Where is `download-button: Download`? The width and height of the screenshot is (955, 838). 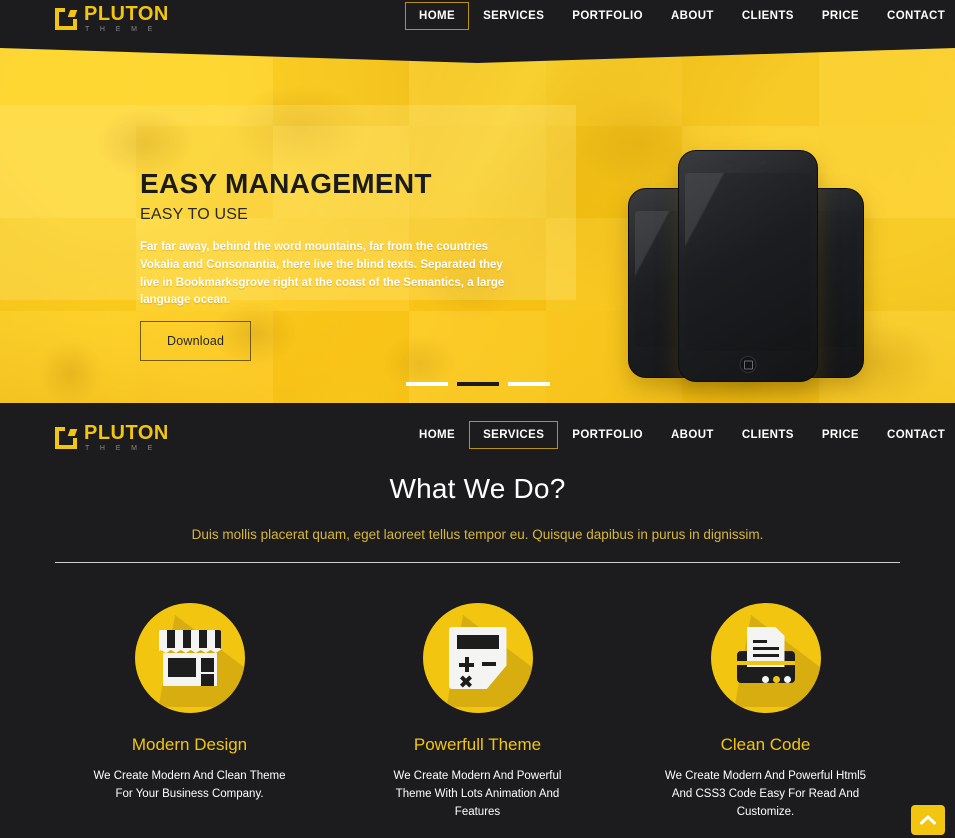 download-button: Download is located at coordinates (196, 341).